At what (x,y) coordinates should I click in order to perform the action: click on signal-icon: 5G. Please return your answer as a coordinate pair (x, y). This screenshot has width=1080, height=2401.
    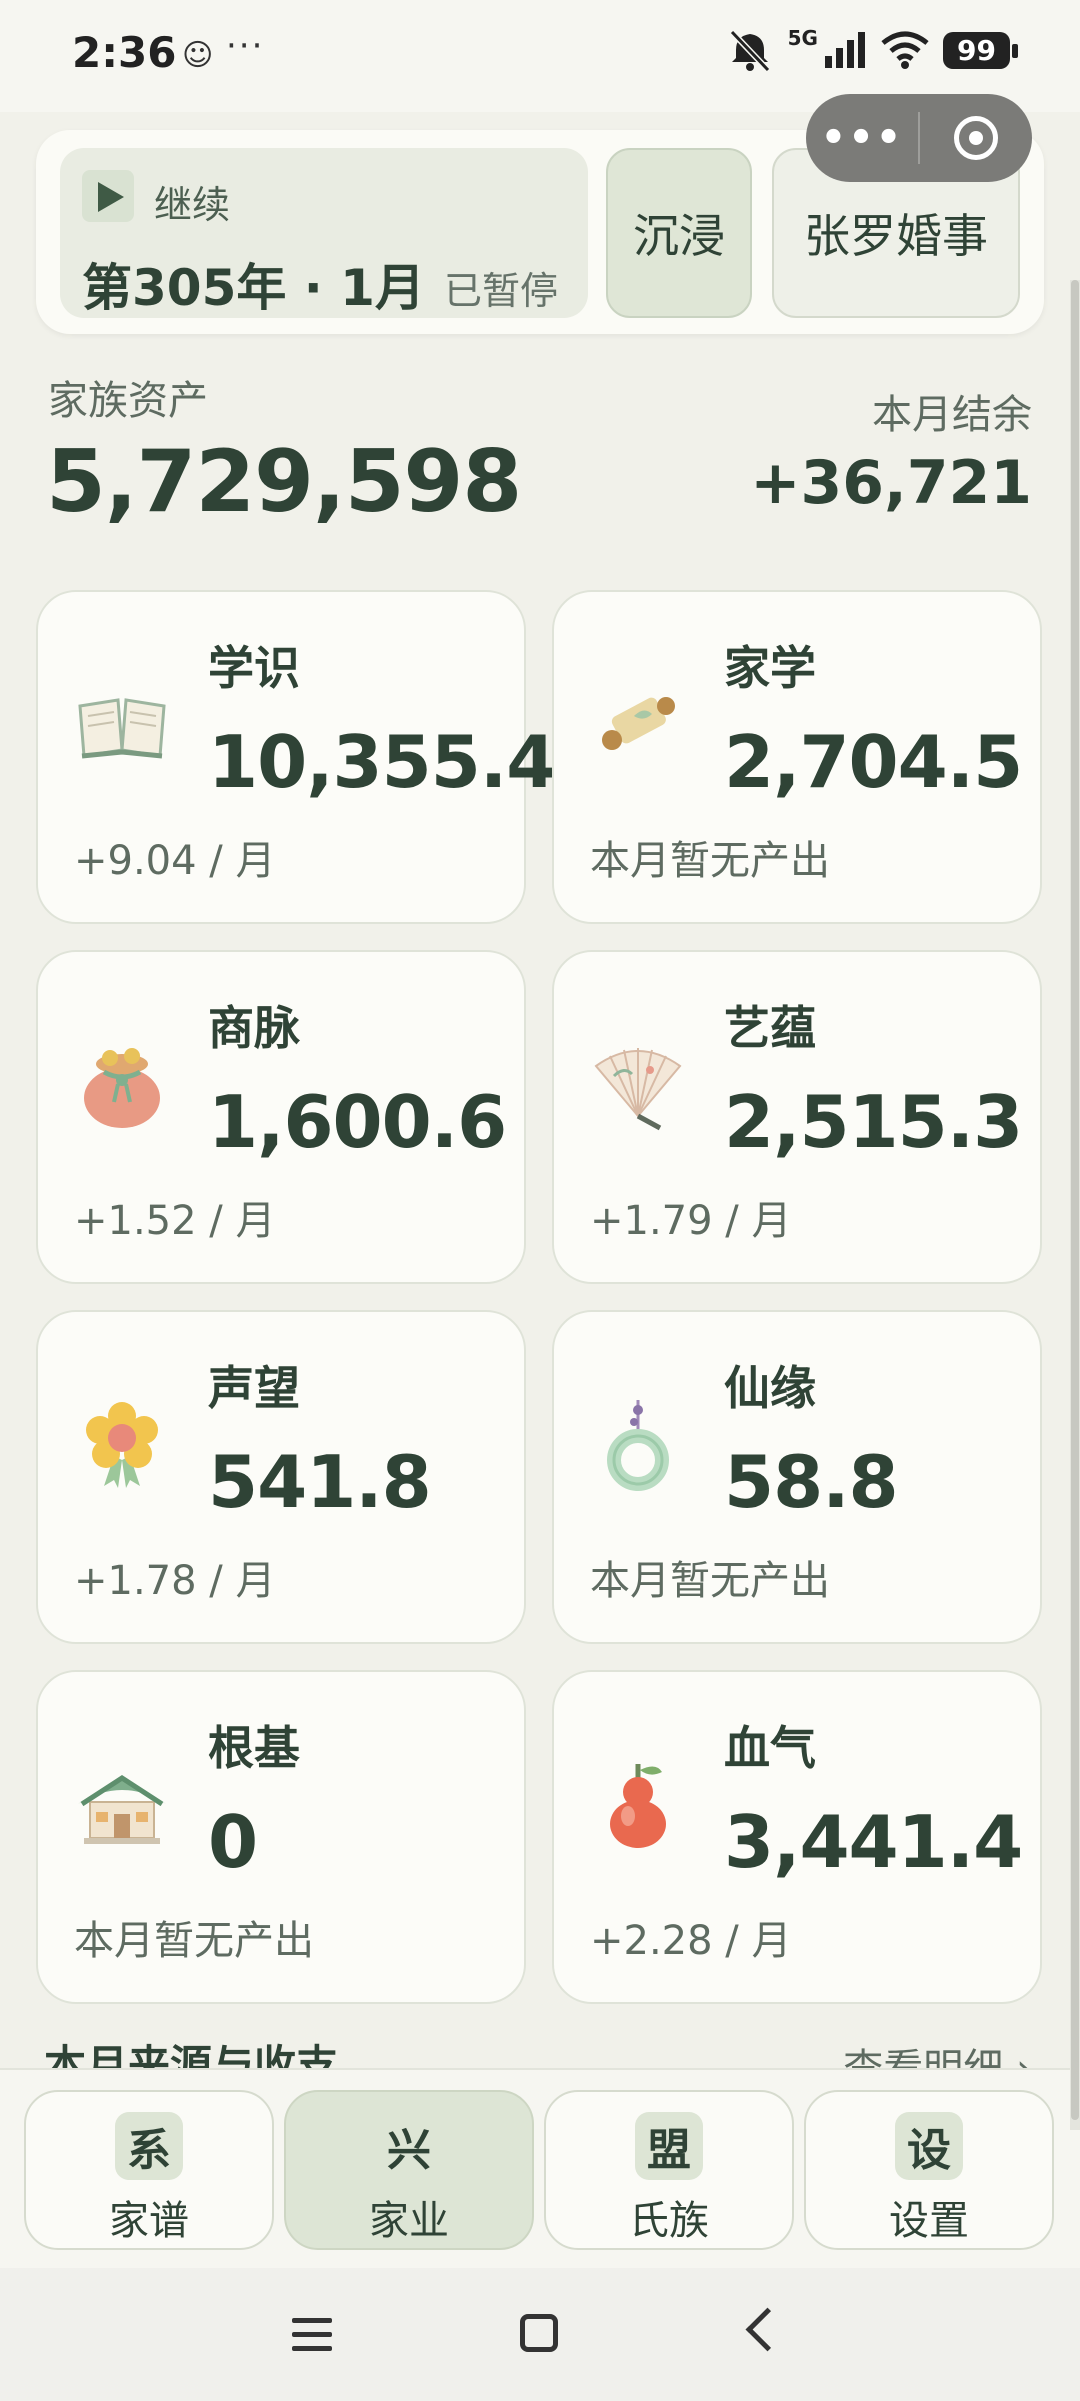
    Looking at the image, I should click on (827, 47).